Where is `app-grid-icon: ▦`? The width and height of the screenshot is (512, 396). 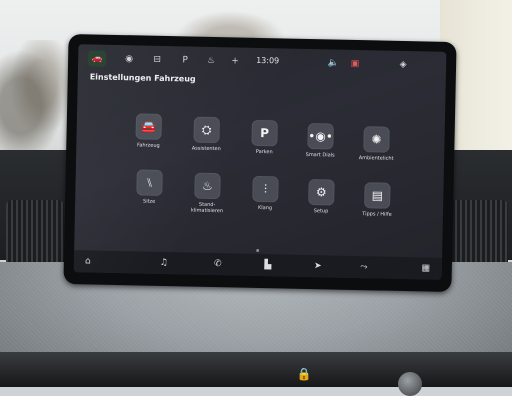
app-grid-icon: ▦ is located at coordinates (426, 268).